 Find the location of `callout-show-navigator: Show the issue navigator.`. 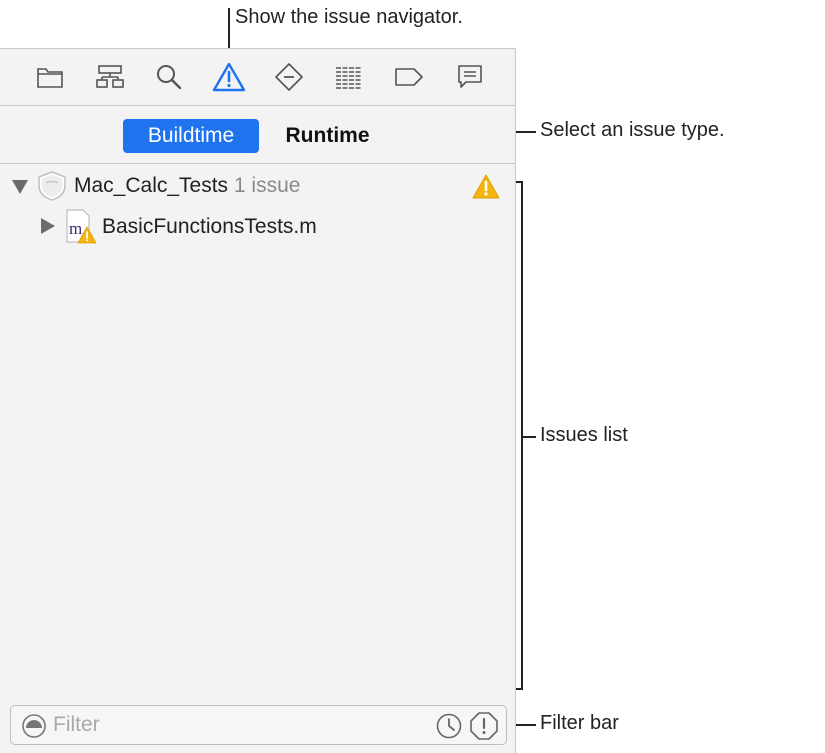

callout-show-navigator: Show the issue navigator. is located at coordinates (349, 17).